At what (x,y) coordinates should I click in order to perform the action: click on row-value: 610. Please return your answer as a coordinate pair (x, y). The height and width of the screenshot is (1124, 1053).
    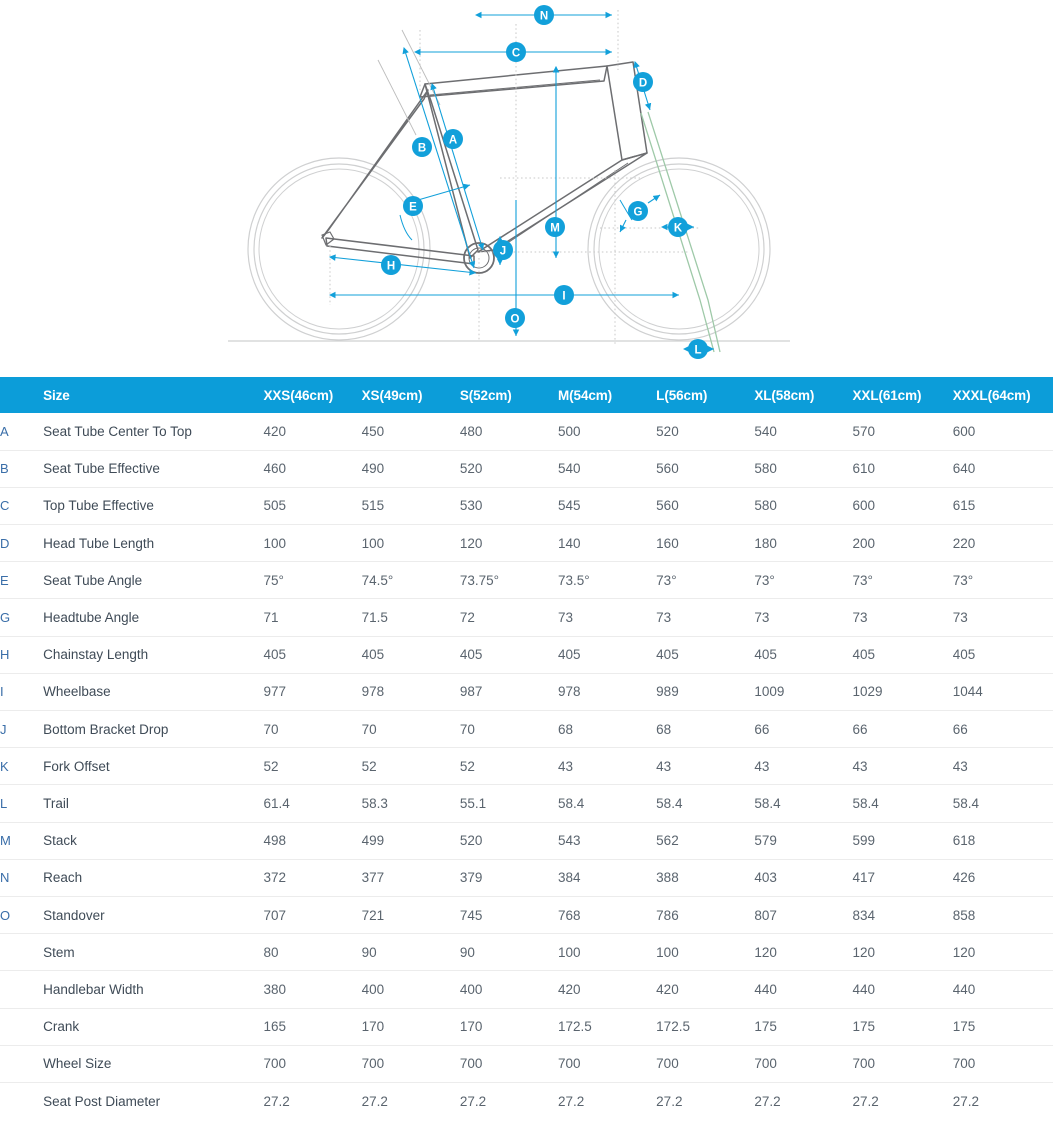
    Looking at the image, I should click on (864, 469).